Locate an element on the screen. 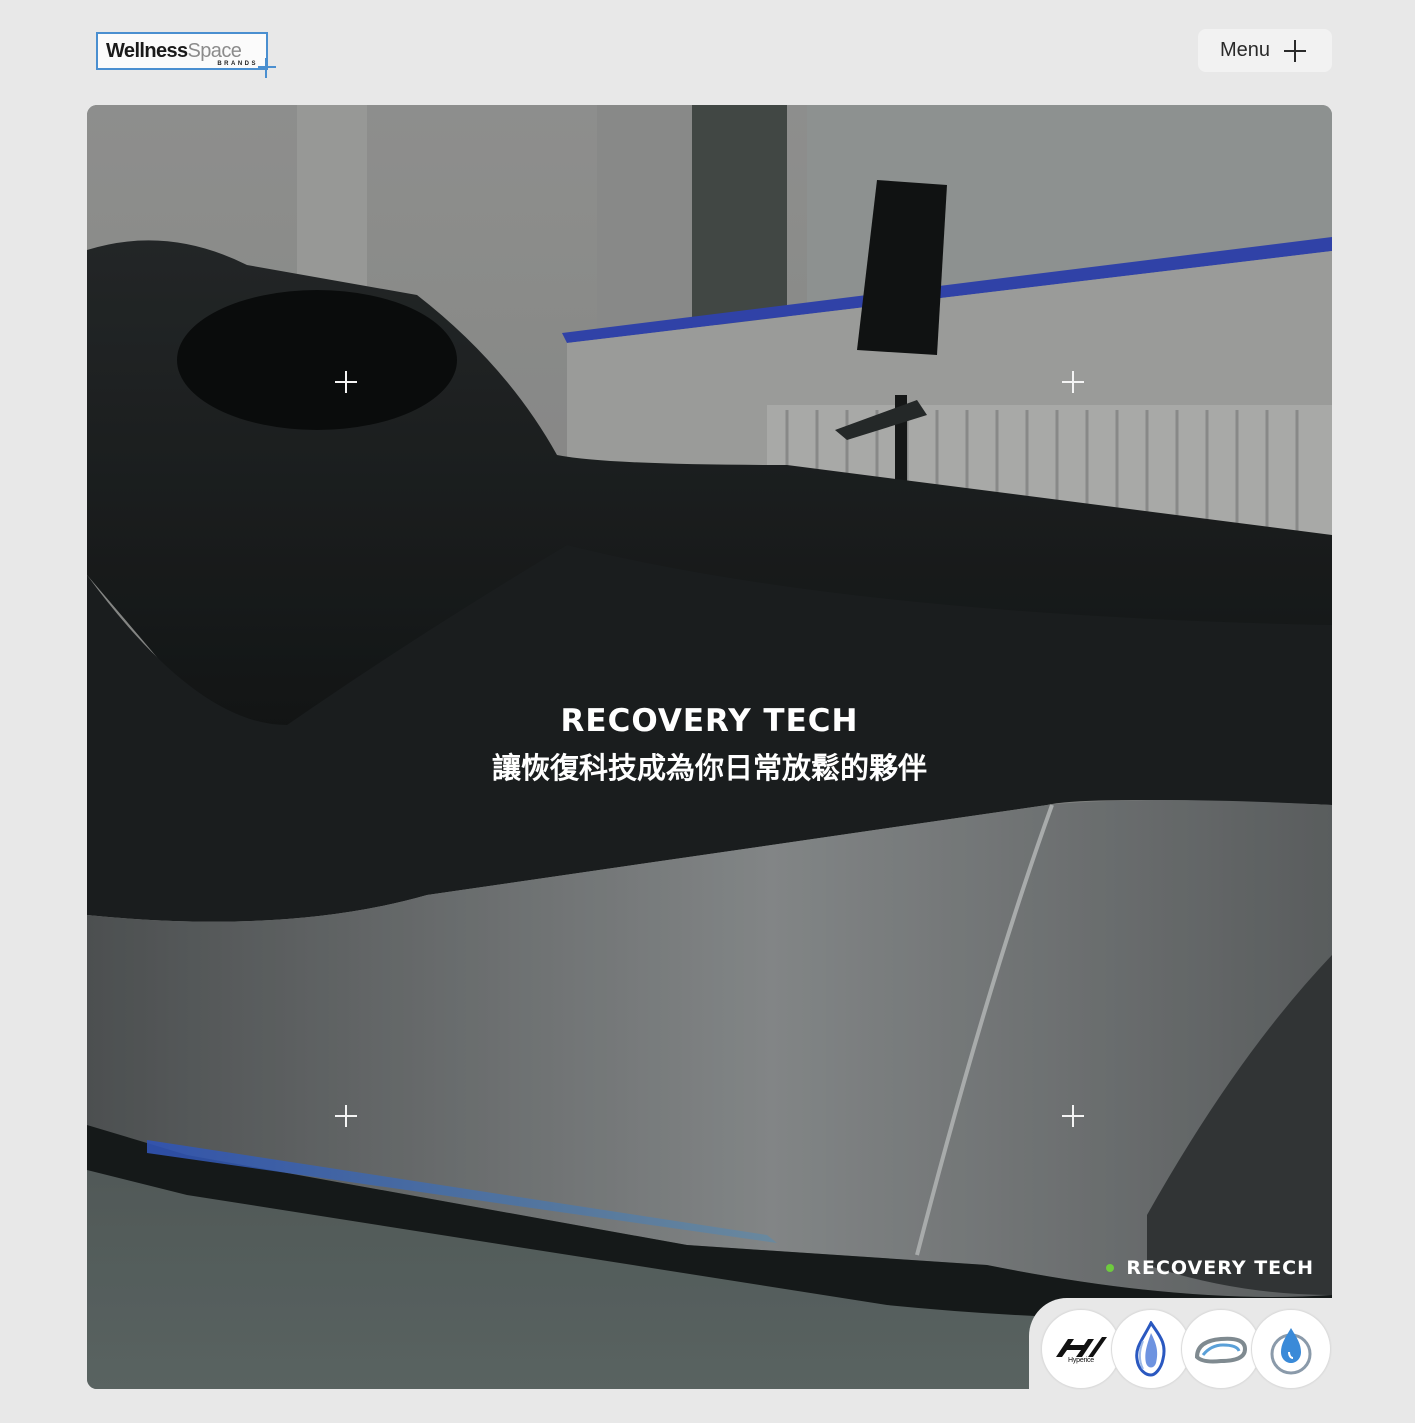 This screenshot has height=1423, width=1415. flame-logo-icon is located at coordinates (1150, 1349).